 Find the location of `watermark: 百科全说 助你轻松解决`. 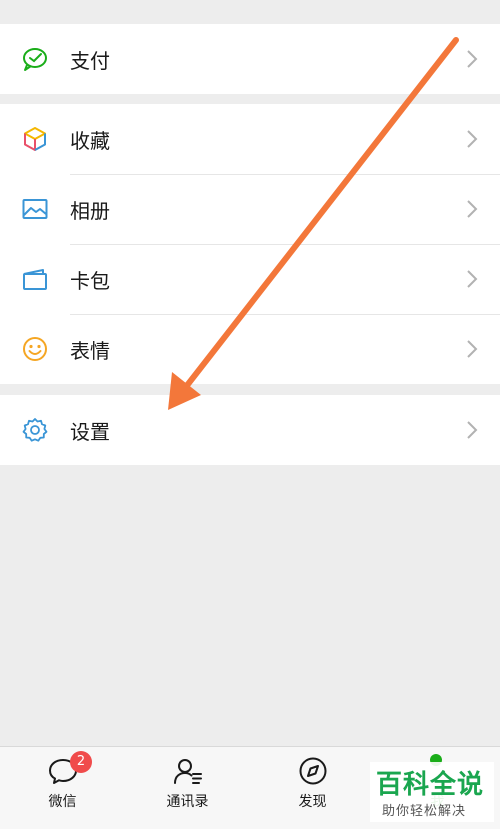

watermark: 百科全说 助你轻松解决 is located at coordinates (432, 792).